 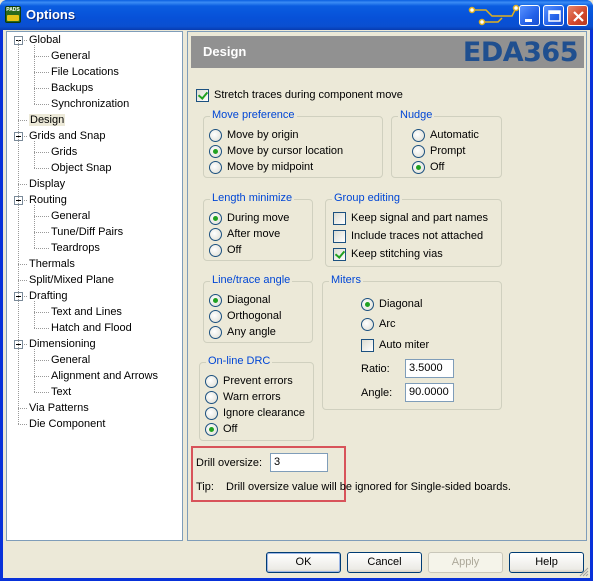 What do you see at coordinates (229, 463) in the screenshot?
I see `drill-oversize-label: Drill oversize:` at bounding box center [229, 463].